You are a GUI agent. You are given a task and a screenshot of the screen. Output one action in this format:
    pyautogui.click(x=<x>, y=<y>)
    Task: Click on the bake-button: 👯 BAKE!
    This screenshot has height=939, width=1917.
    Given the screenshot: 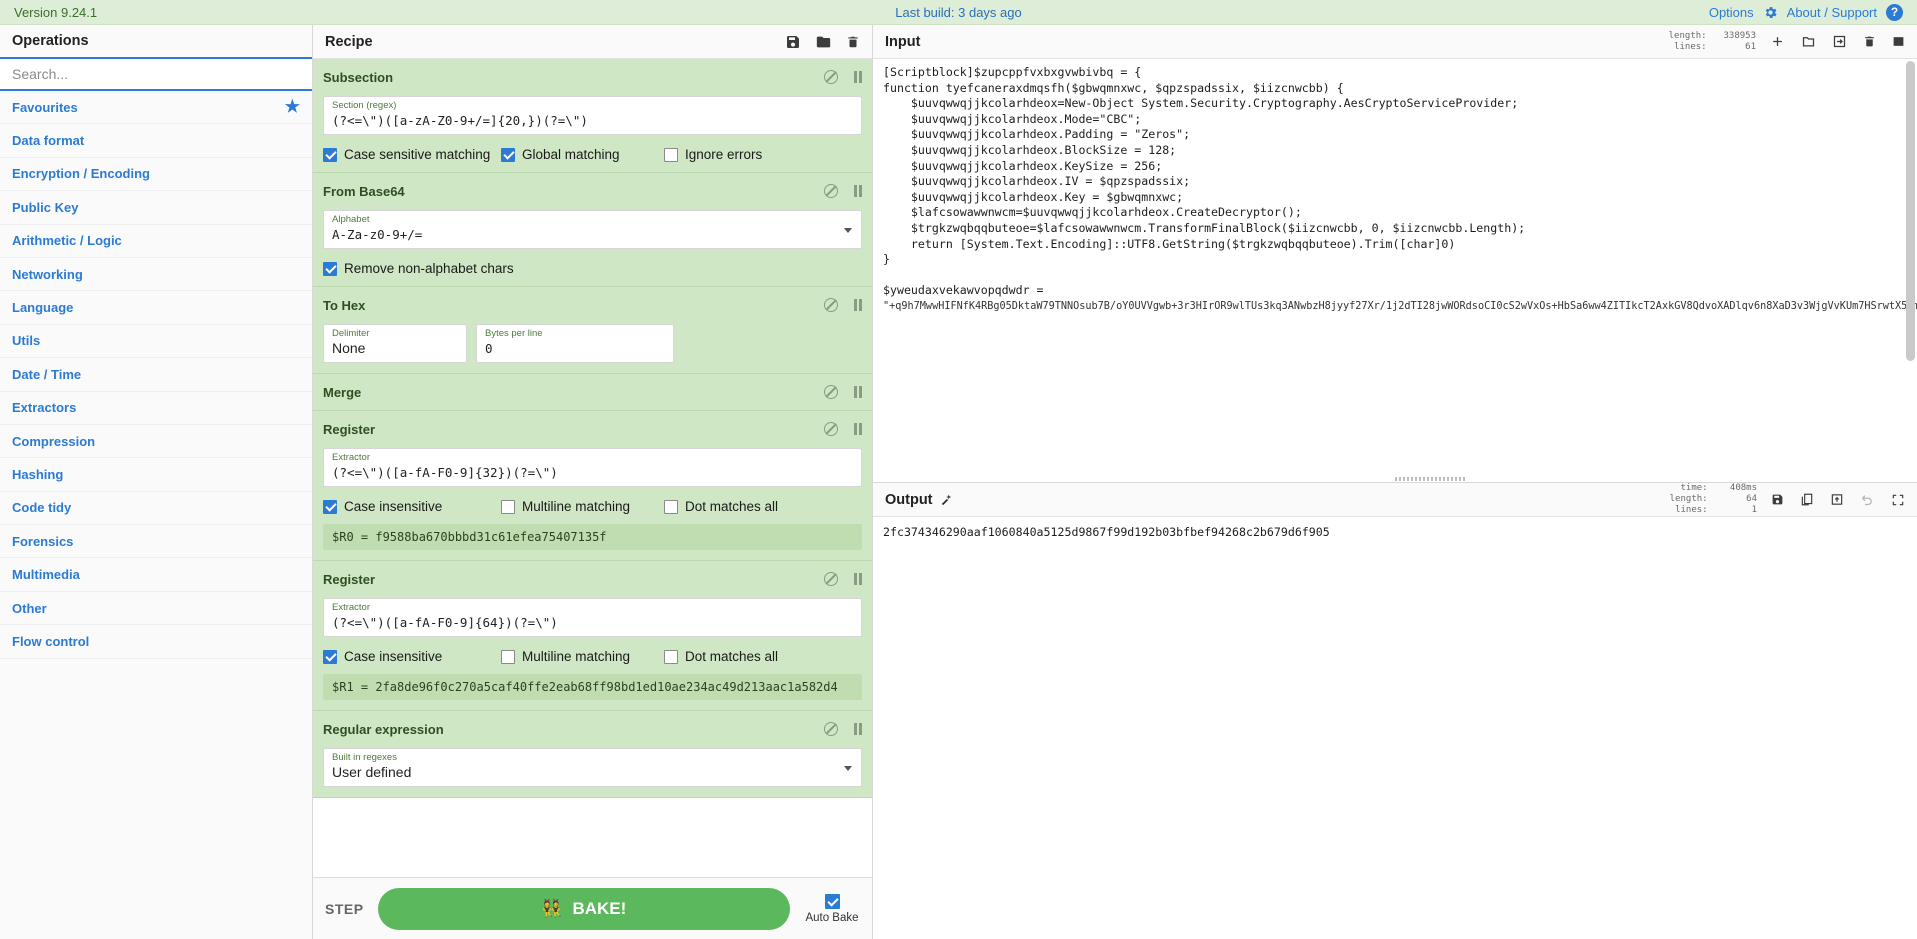 What is the action you would take?
    pyautogui.click(x=583, y=908)
    